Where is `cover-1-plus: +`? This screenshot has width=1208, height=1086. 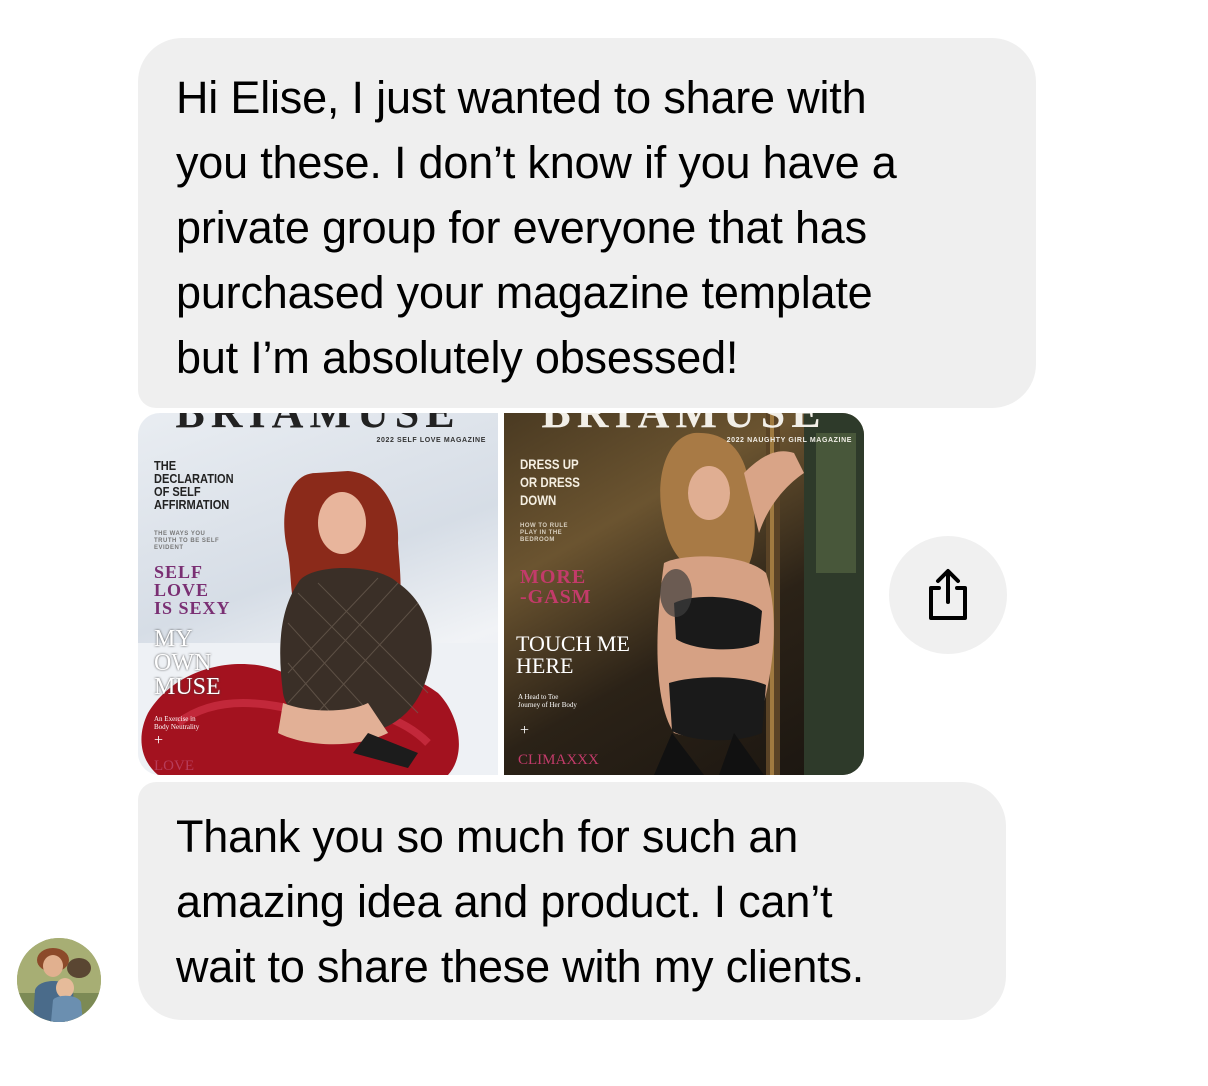 cover-1-plus: + is located at coordinates (159, 740).